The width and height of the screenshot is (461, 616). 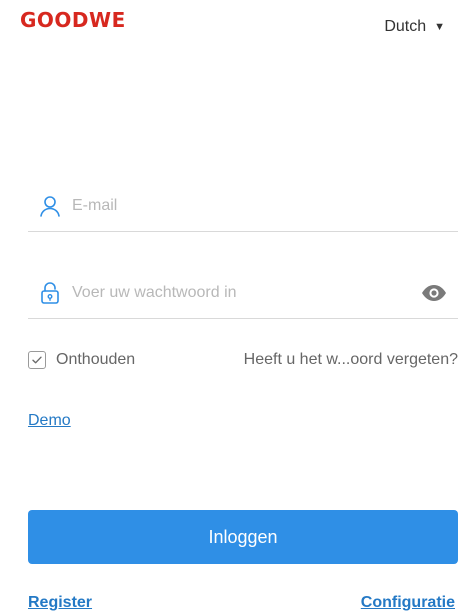 What do you see at coordinates (434, 293) in the screenshot?
I see `eye-icon` at bounding box center [434, 293].